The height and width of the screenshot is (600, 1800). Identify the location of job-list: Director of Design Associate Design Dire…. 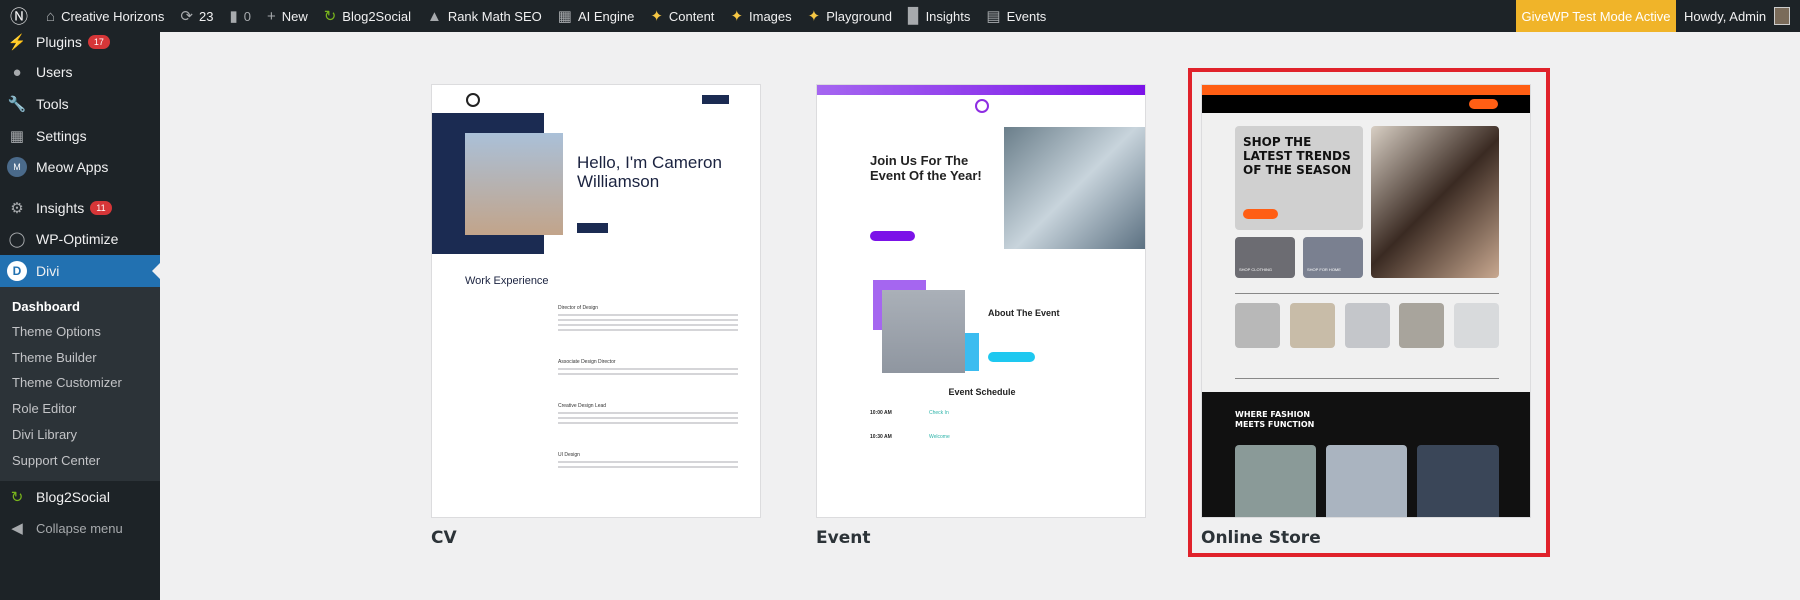
(648, 388).